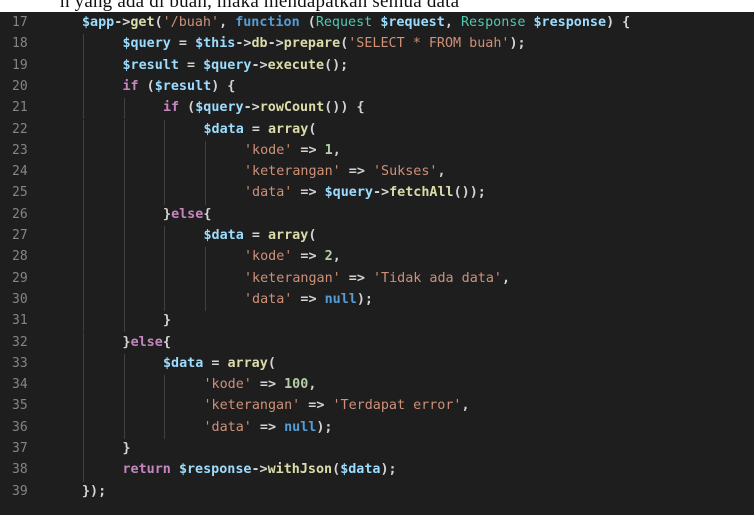 The height and width of the screenshot is (515, 754). Describe the element at coordinates (377, 215) in the screenshot. I see `code-line: 26}else{` at that location.